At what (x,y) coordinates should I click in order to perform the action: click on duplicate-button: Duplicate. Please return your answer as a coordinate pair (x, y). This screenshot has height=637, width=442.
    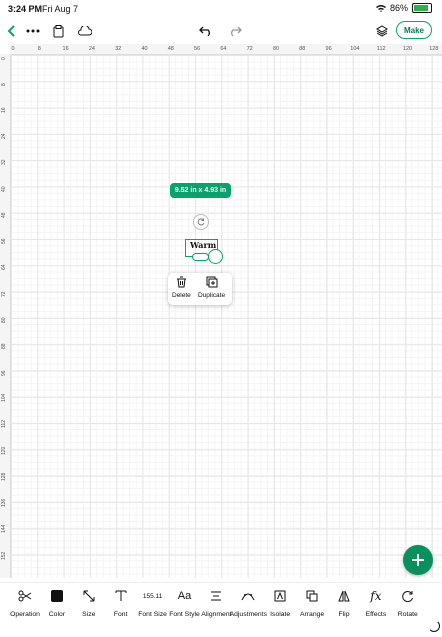
    Looking at the image, I should click on (211, 287).